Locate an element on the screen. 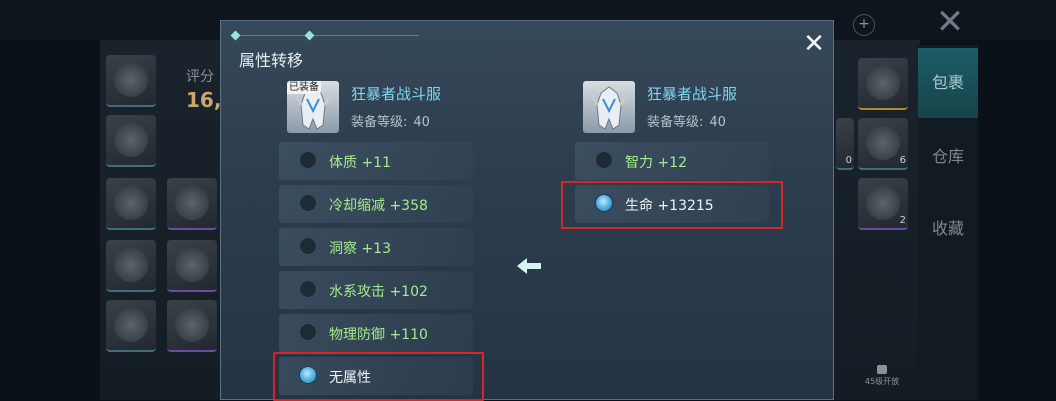 The width and height of the screenshot is (1056, 401). item-count: 0 is located at coordinates (848, 160).